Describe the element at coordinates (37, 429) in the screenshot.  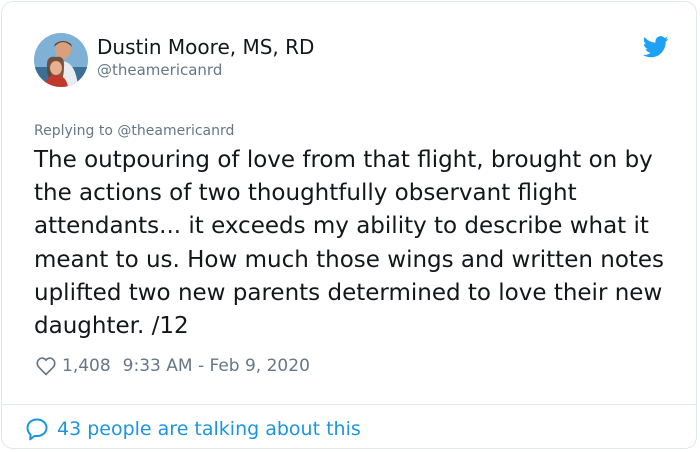
I see `speech-bubble-icon` at that location.